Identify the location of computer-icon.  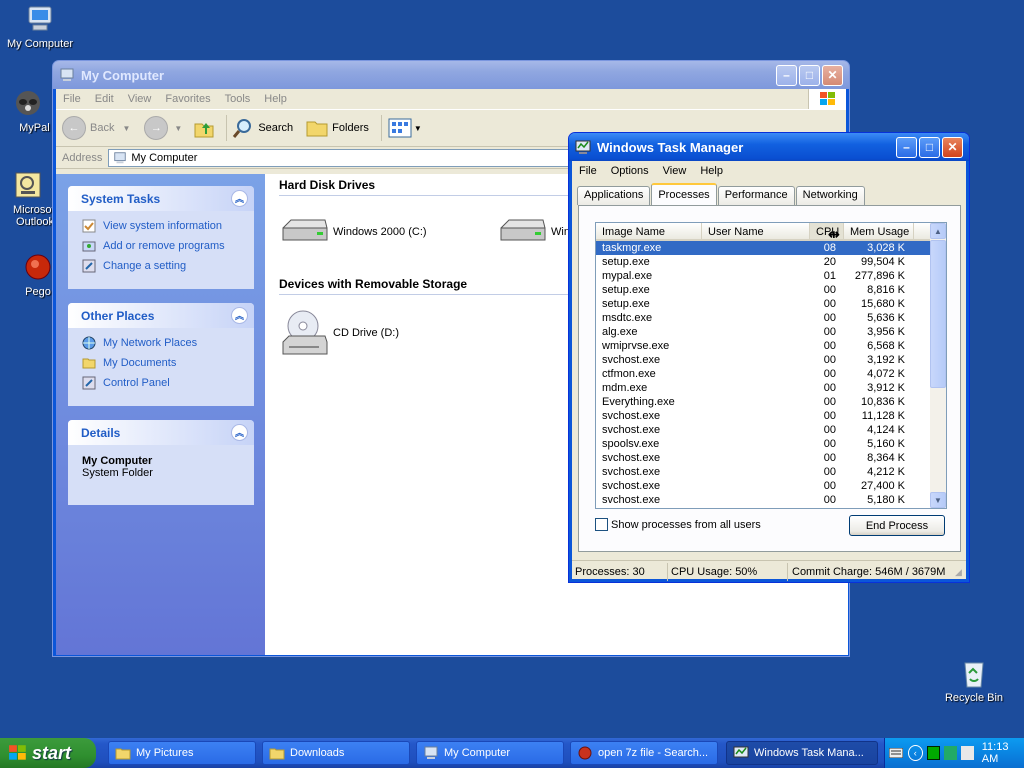
(120, 157).